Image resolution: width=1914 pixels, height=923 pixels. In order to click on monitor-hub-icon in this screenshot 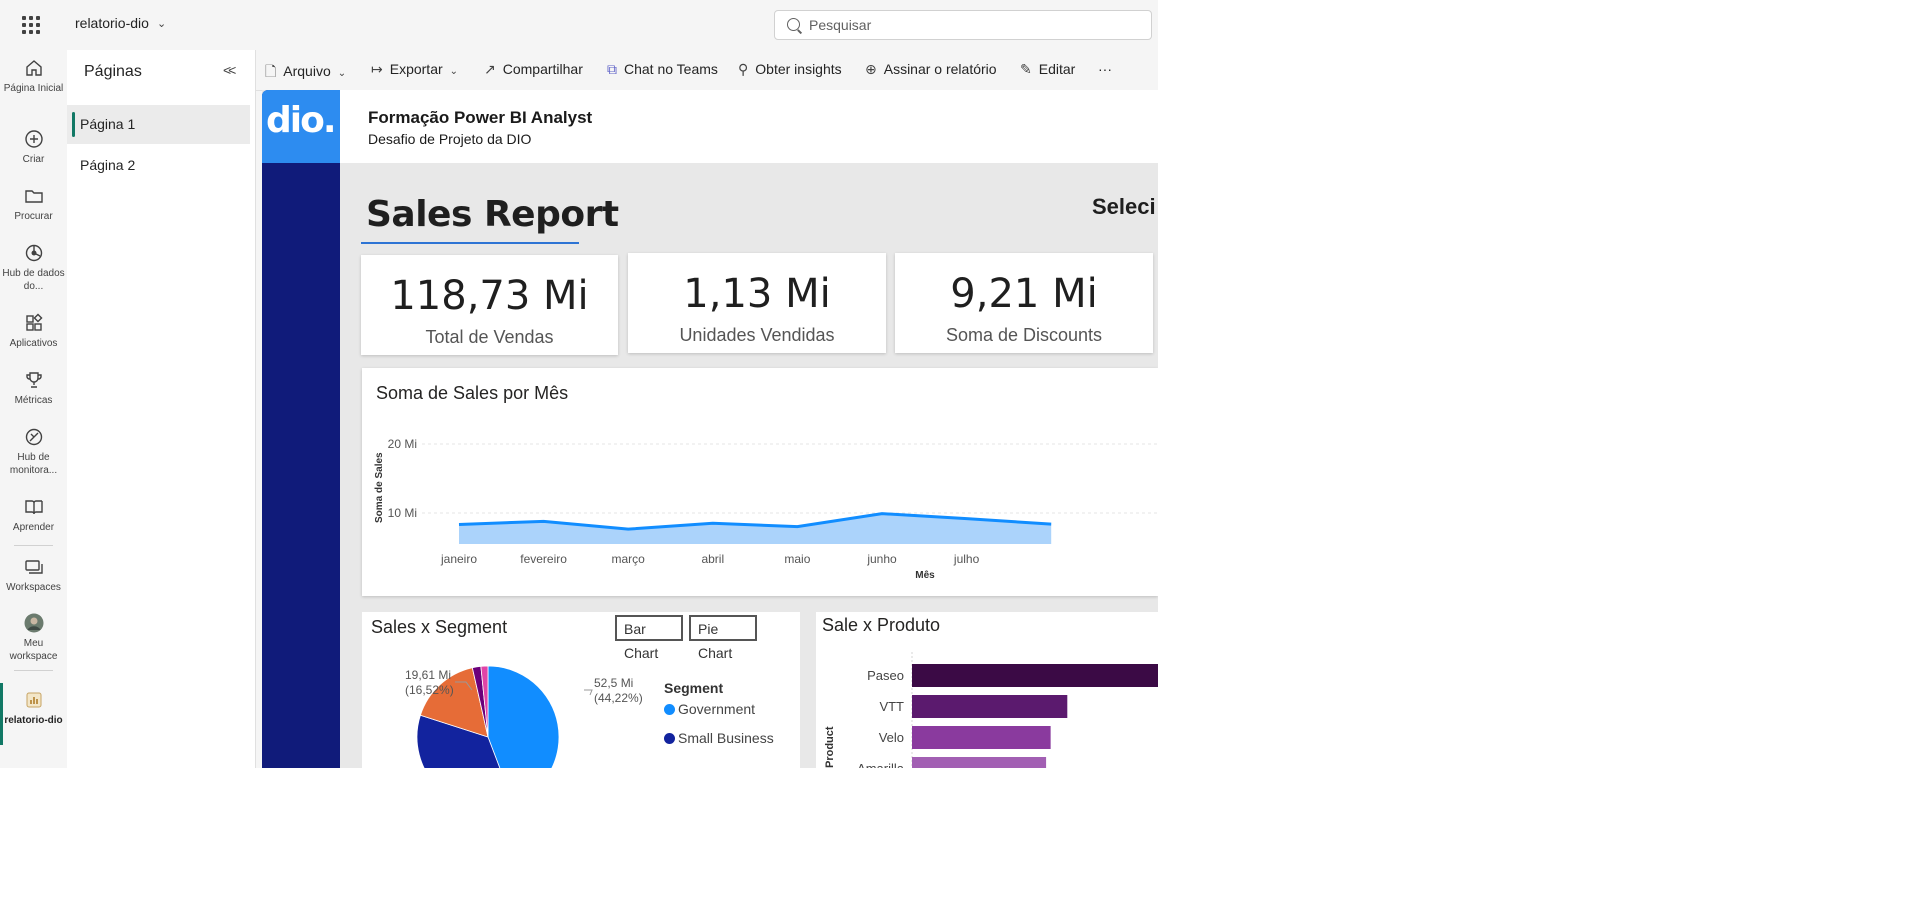, I will do `click(33, 437)`.